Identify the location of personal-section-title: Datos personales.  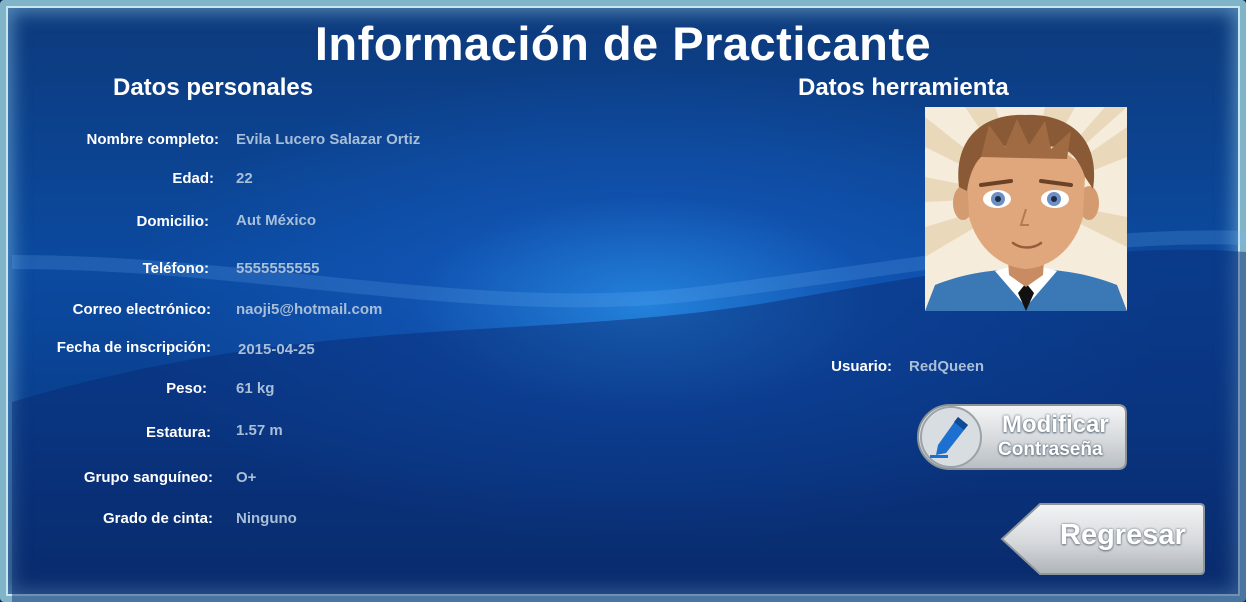
(213, 87).